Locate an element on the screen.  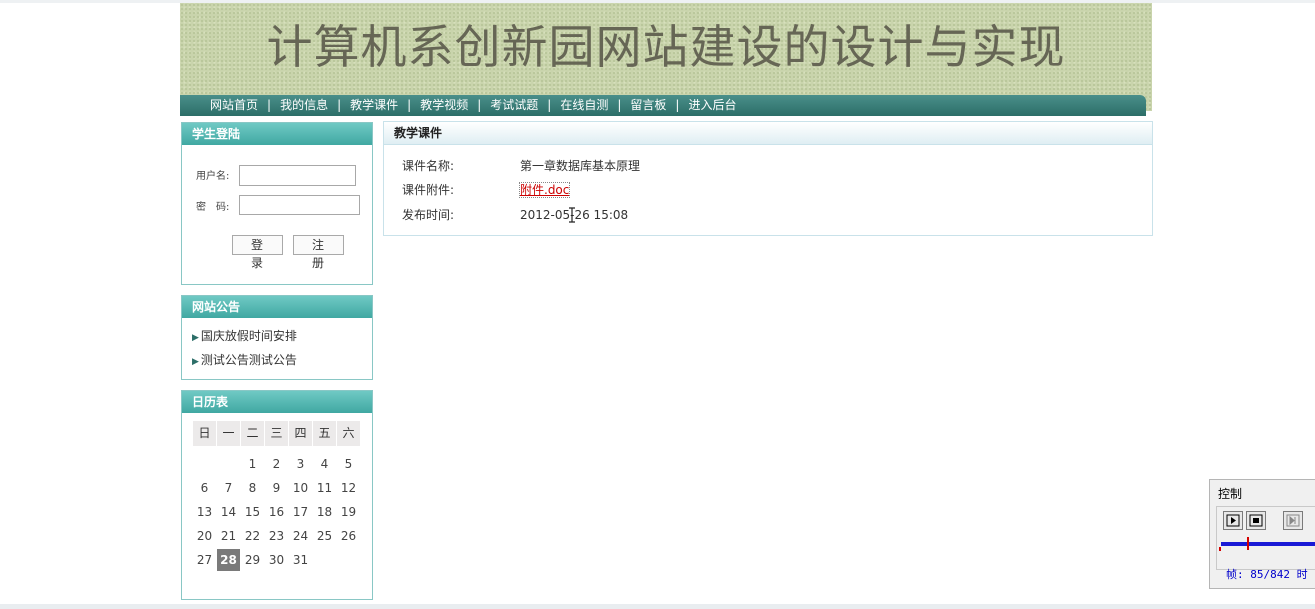
control-box is located at coordinates (1265, 538).